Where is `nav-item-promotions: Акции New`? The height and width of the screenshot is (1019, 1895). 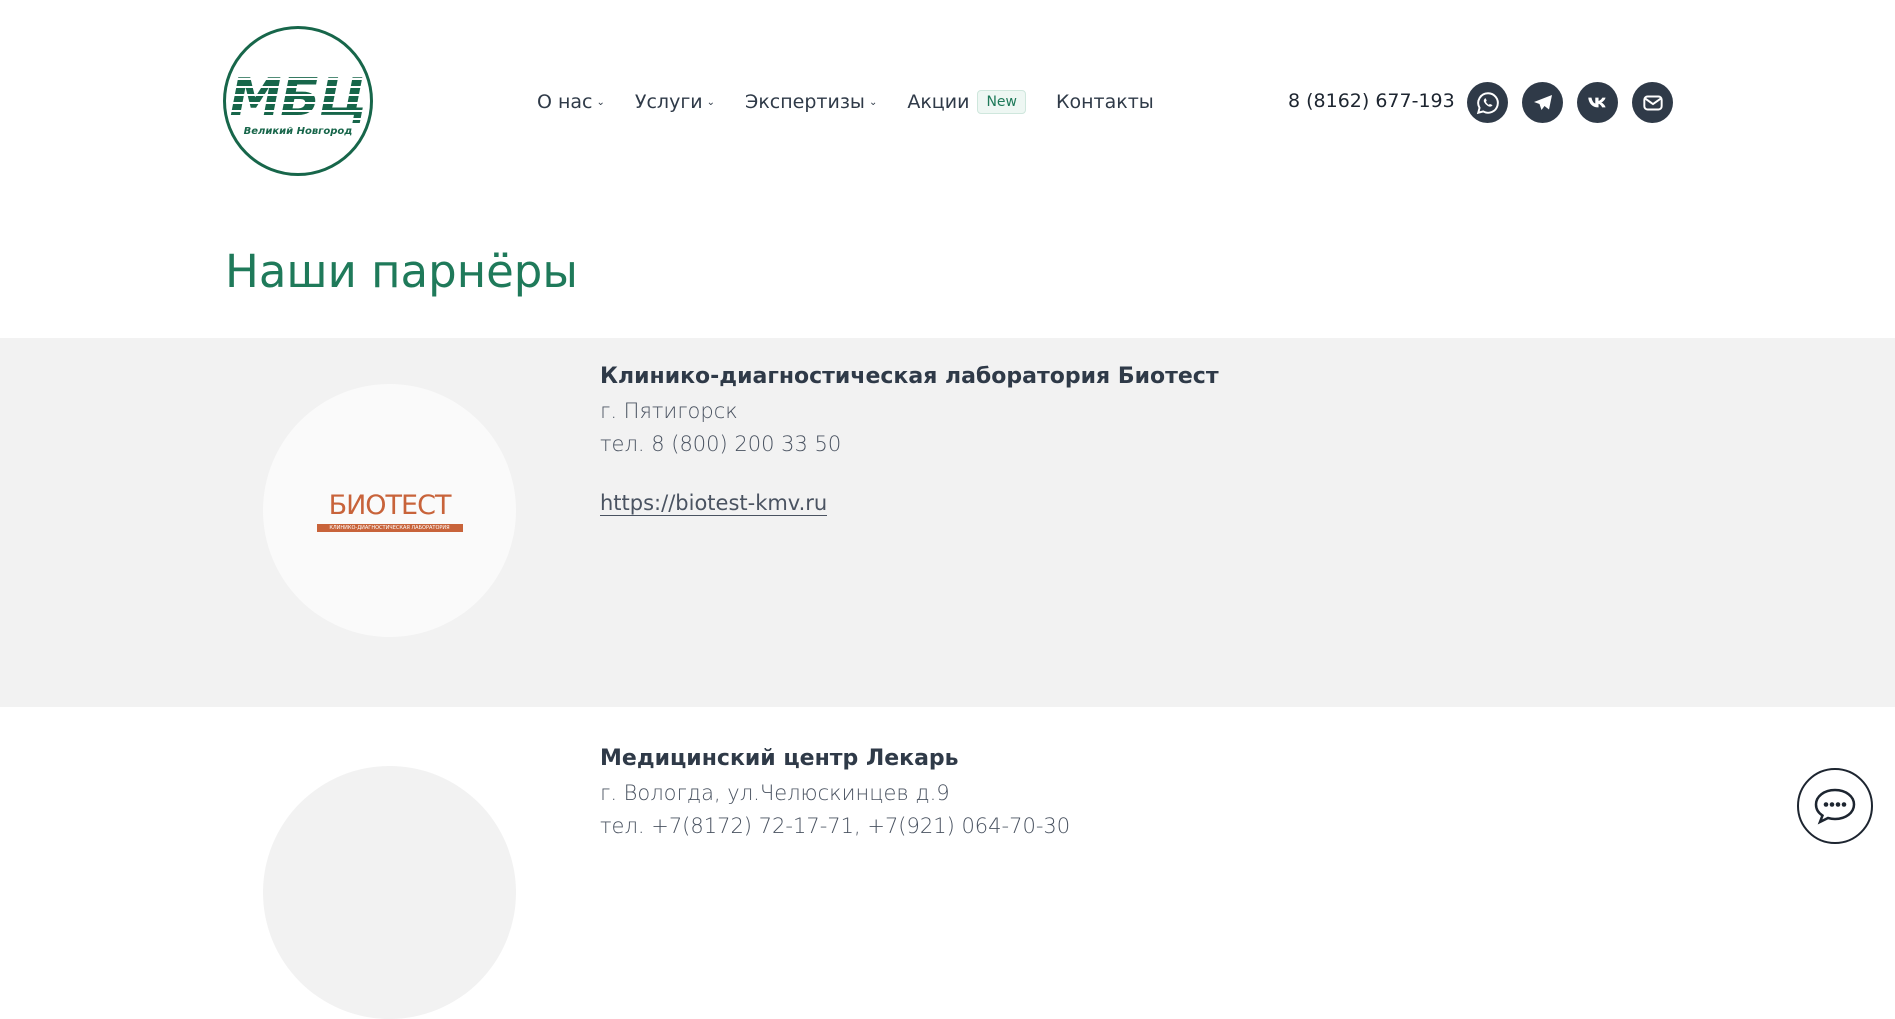
nav-item-promotions: Акции New is located at coordinates (966, 102).